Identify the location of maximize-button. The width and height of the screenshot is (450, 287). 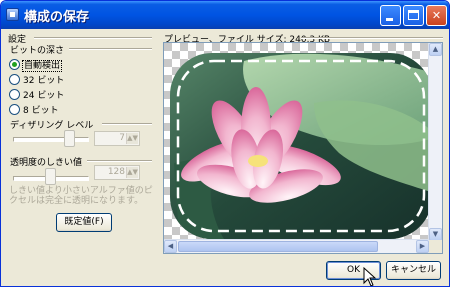
(413, 15).